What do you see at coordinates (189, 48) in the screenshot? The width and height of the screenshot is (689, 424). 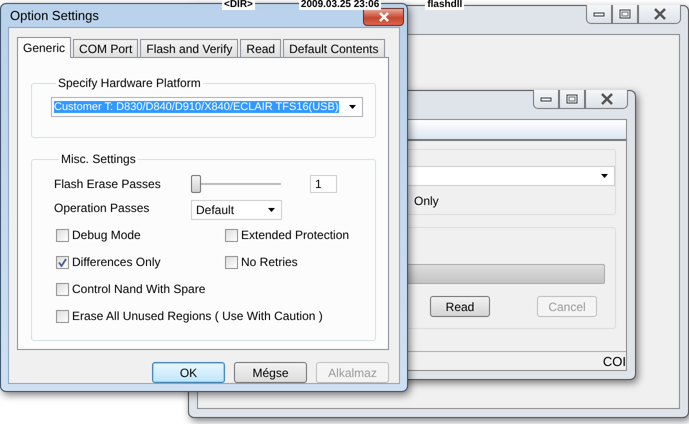 I see `tab: Flash and Verify` at bounding box center [189, 48].